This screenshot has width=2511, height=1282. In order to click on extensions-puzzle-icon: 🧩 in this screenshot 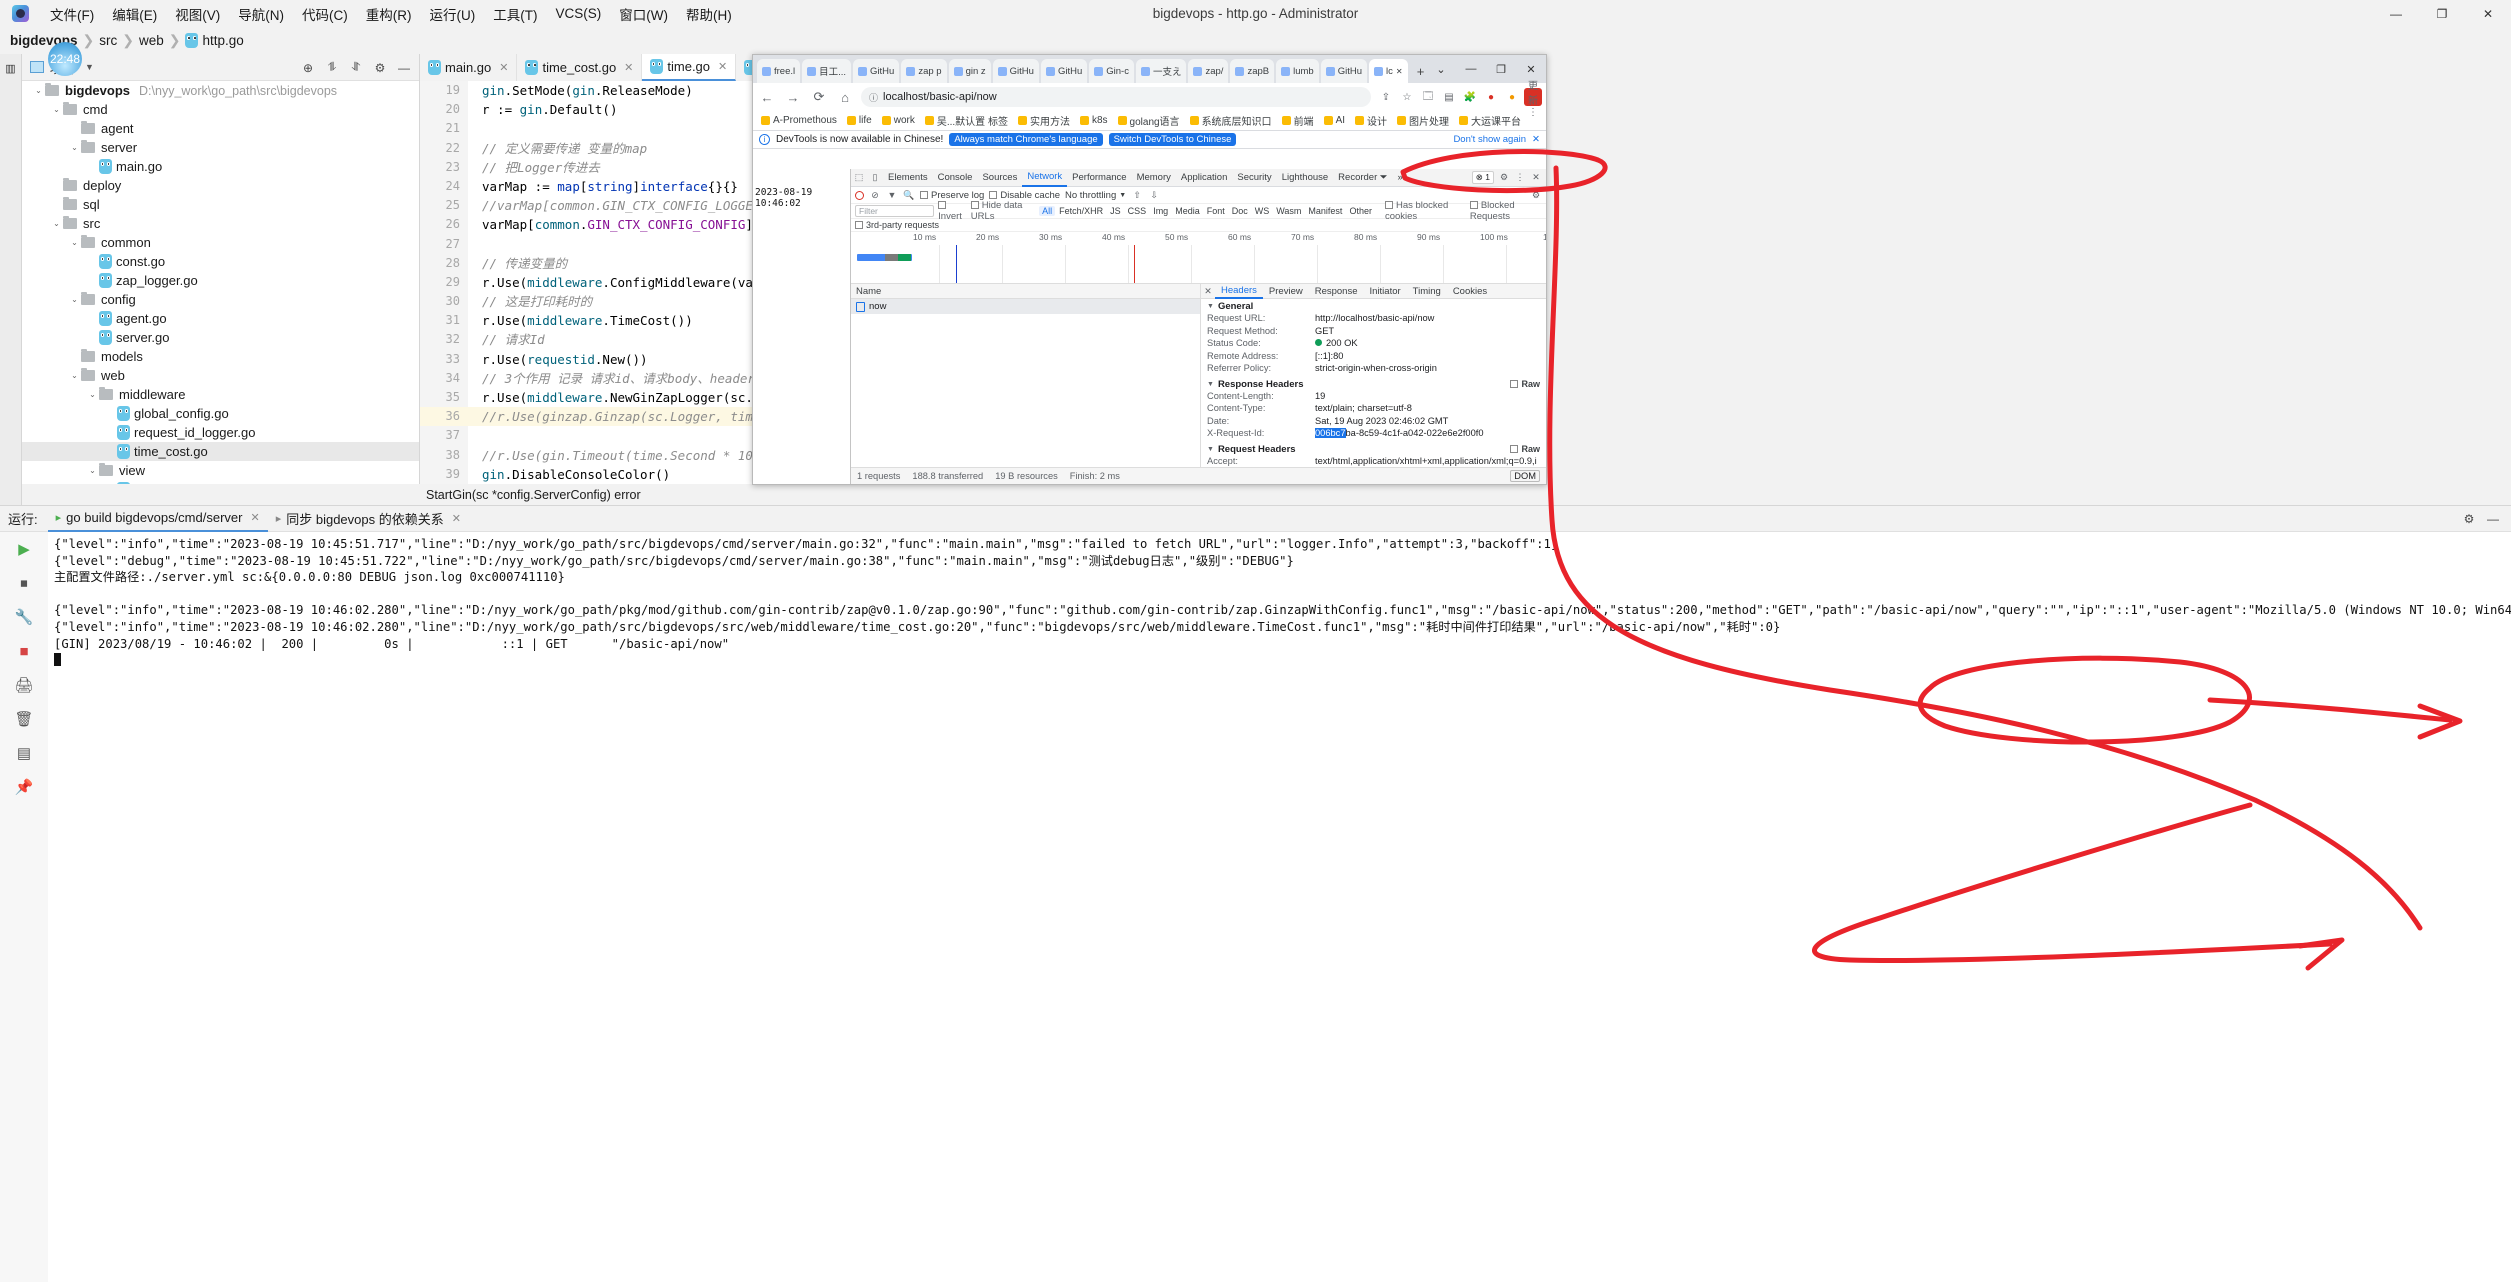, I will do `click(1470, 97)`.